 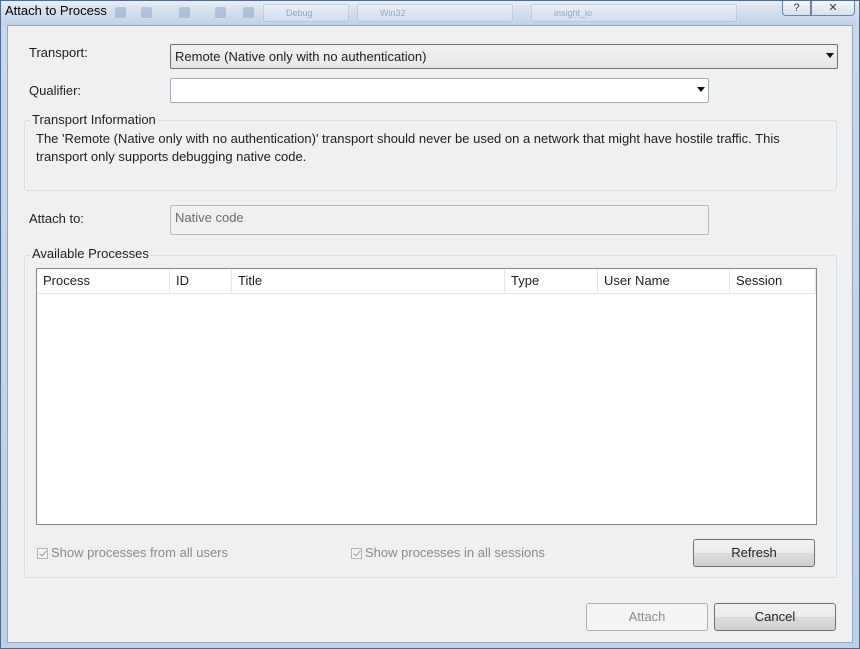 What do you see at coordinates (56, 10) in the screenshot?
I see `window-title: Attach to Process` at bounding box center [56, 10].